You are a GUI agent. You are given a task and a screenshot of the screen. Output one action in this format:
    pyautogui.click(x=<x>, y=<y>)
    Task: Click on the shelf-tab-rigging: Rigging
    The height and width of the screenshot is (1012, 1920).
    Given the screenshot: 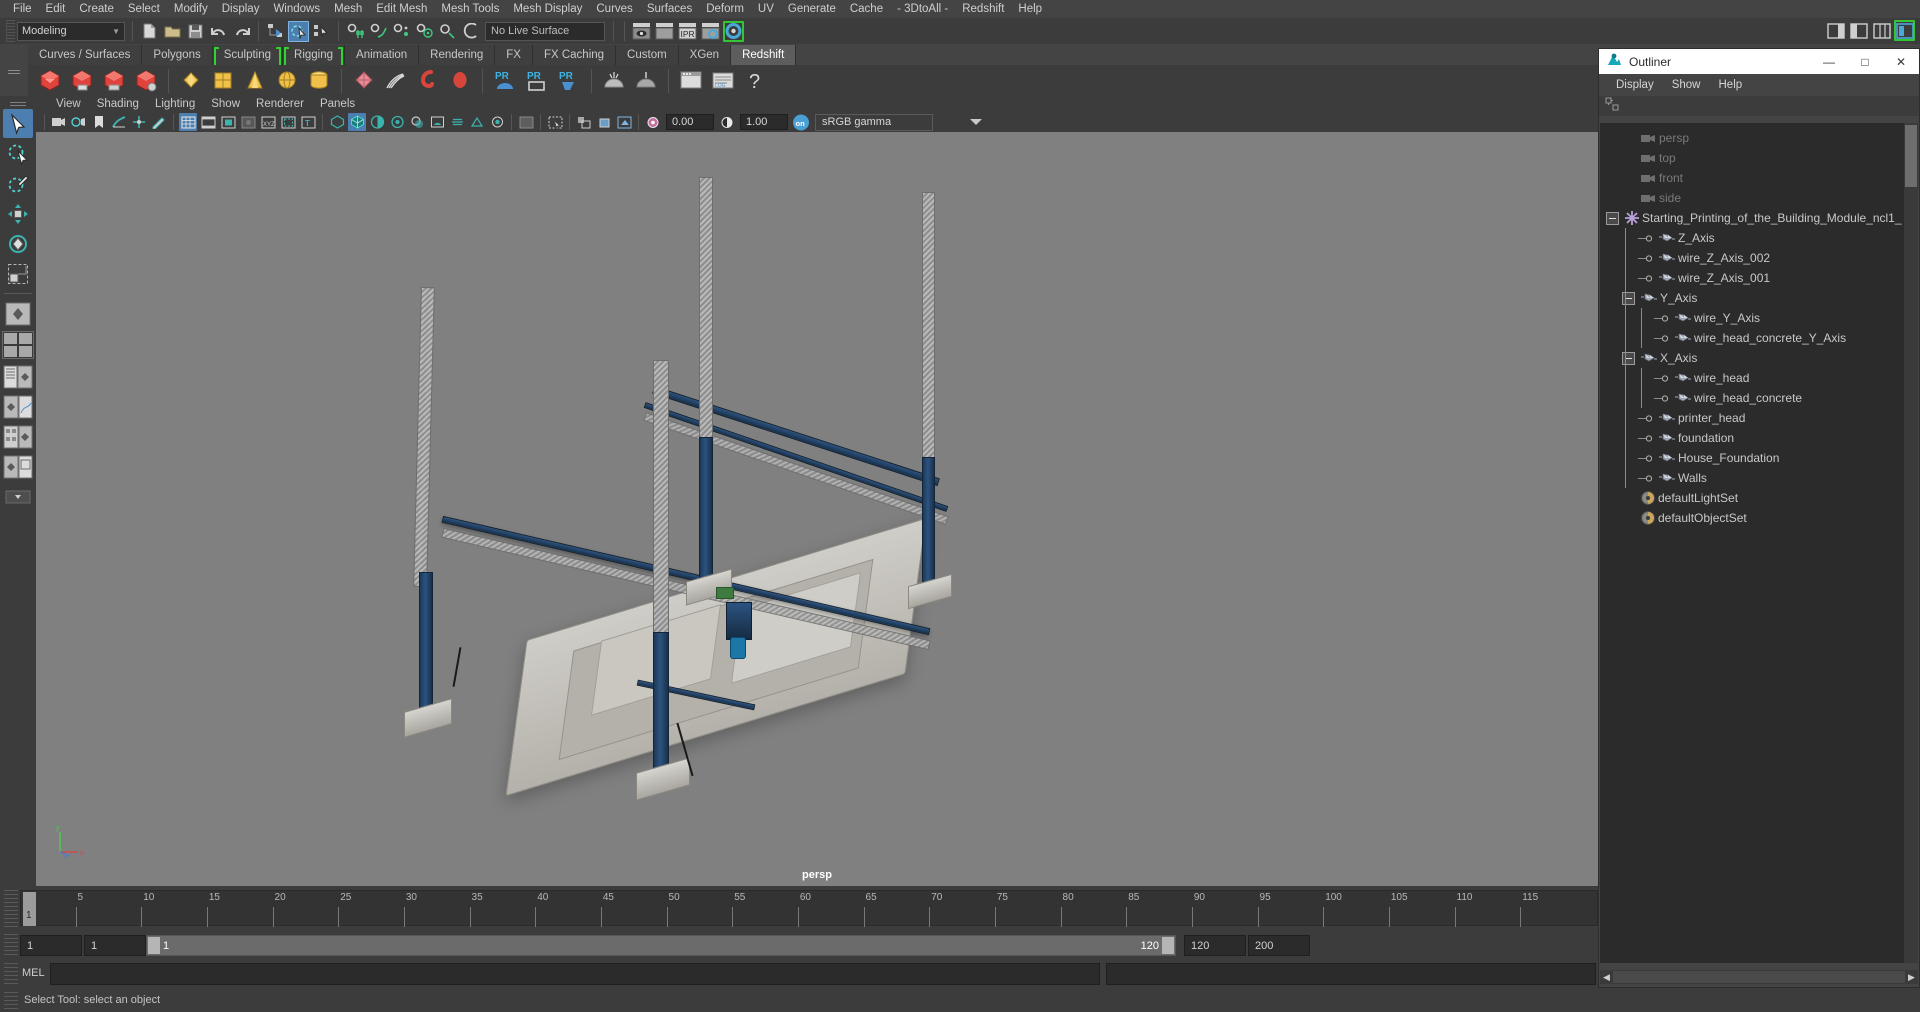 What is the action you would take?
    pyautogui.click(x=314, y=56)
    